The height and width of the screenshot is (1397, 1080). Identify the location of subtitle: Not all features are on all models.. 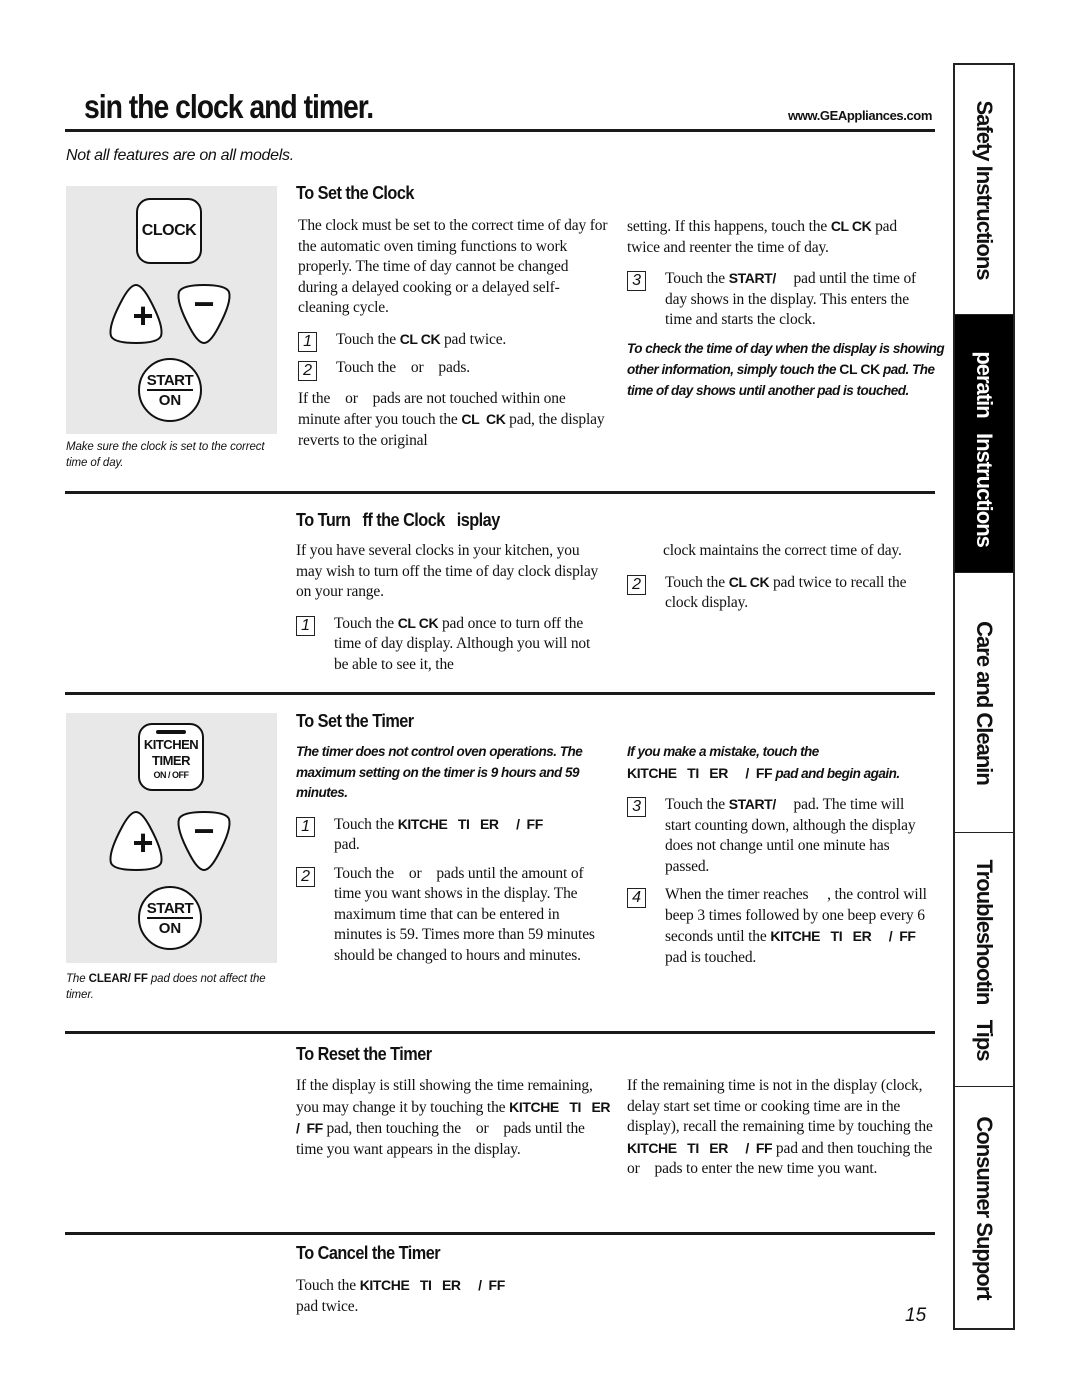
(180, 155).